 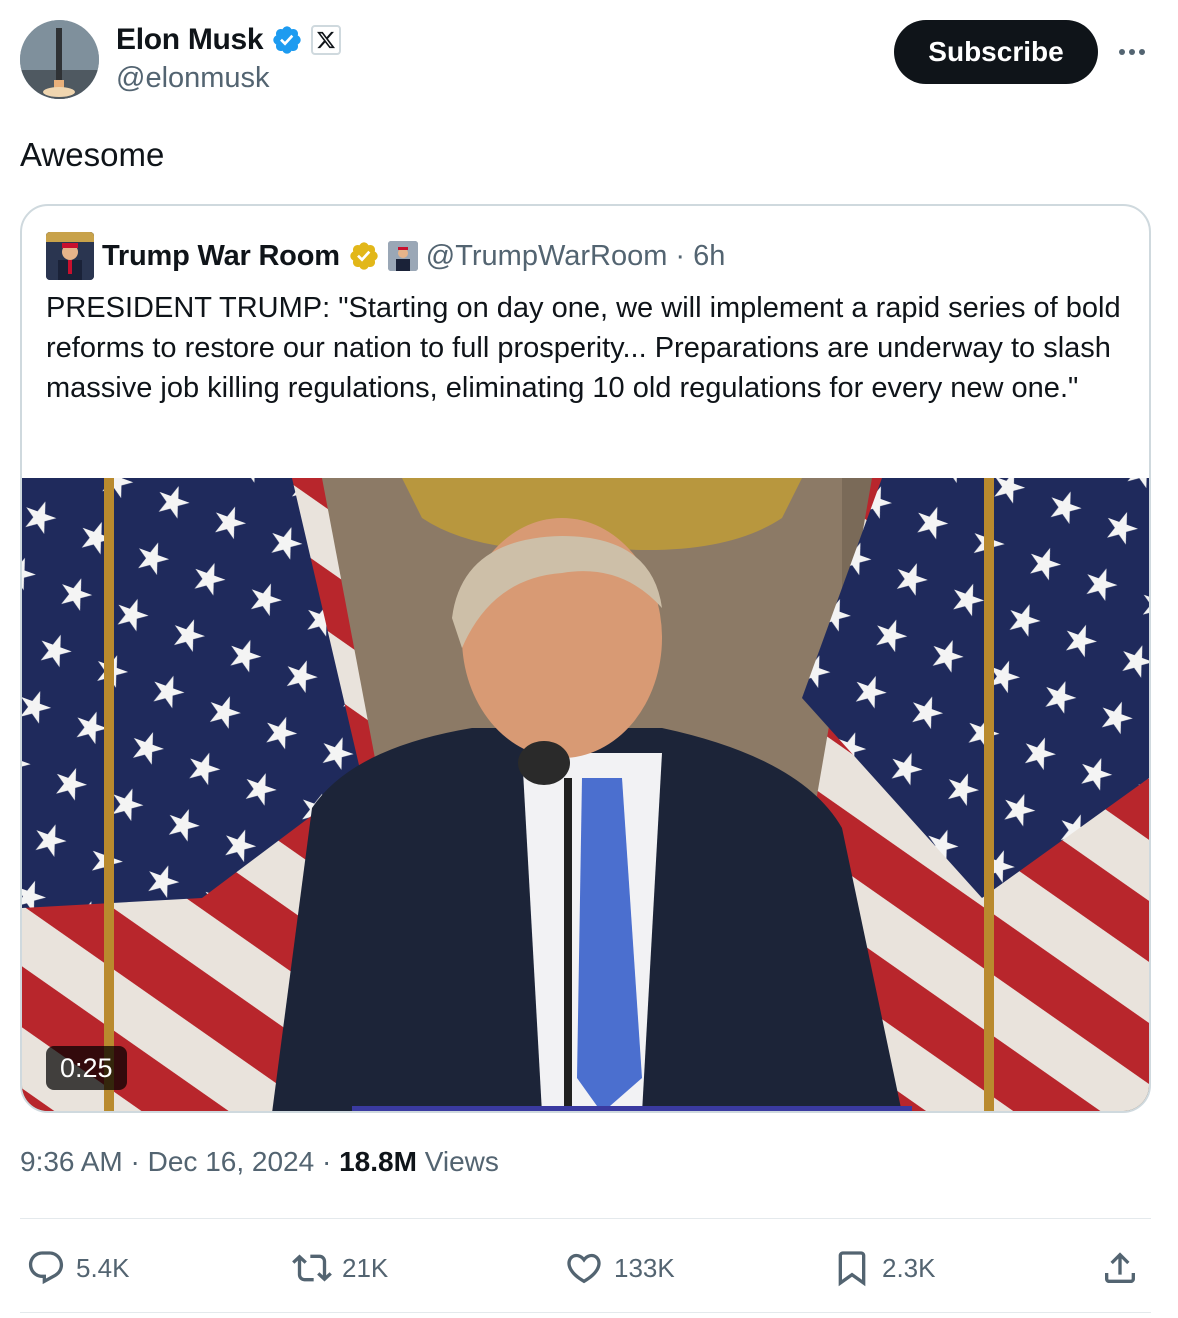 I want to click on tweet-text: Awesome, so click(x=92, y=154).